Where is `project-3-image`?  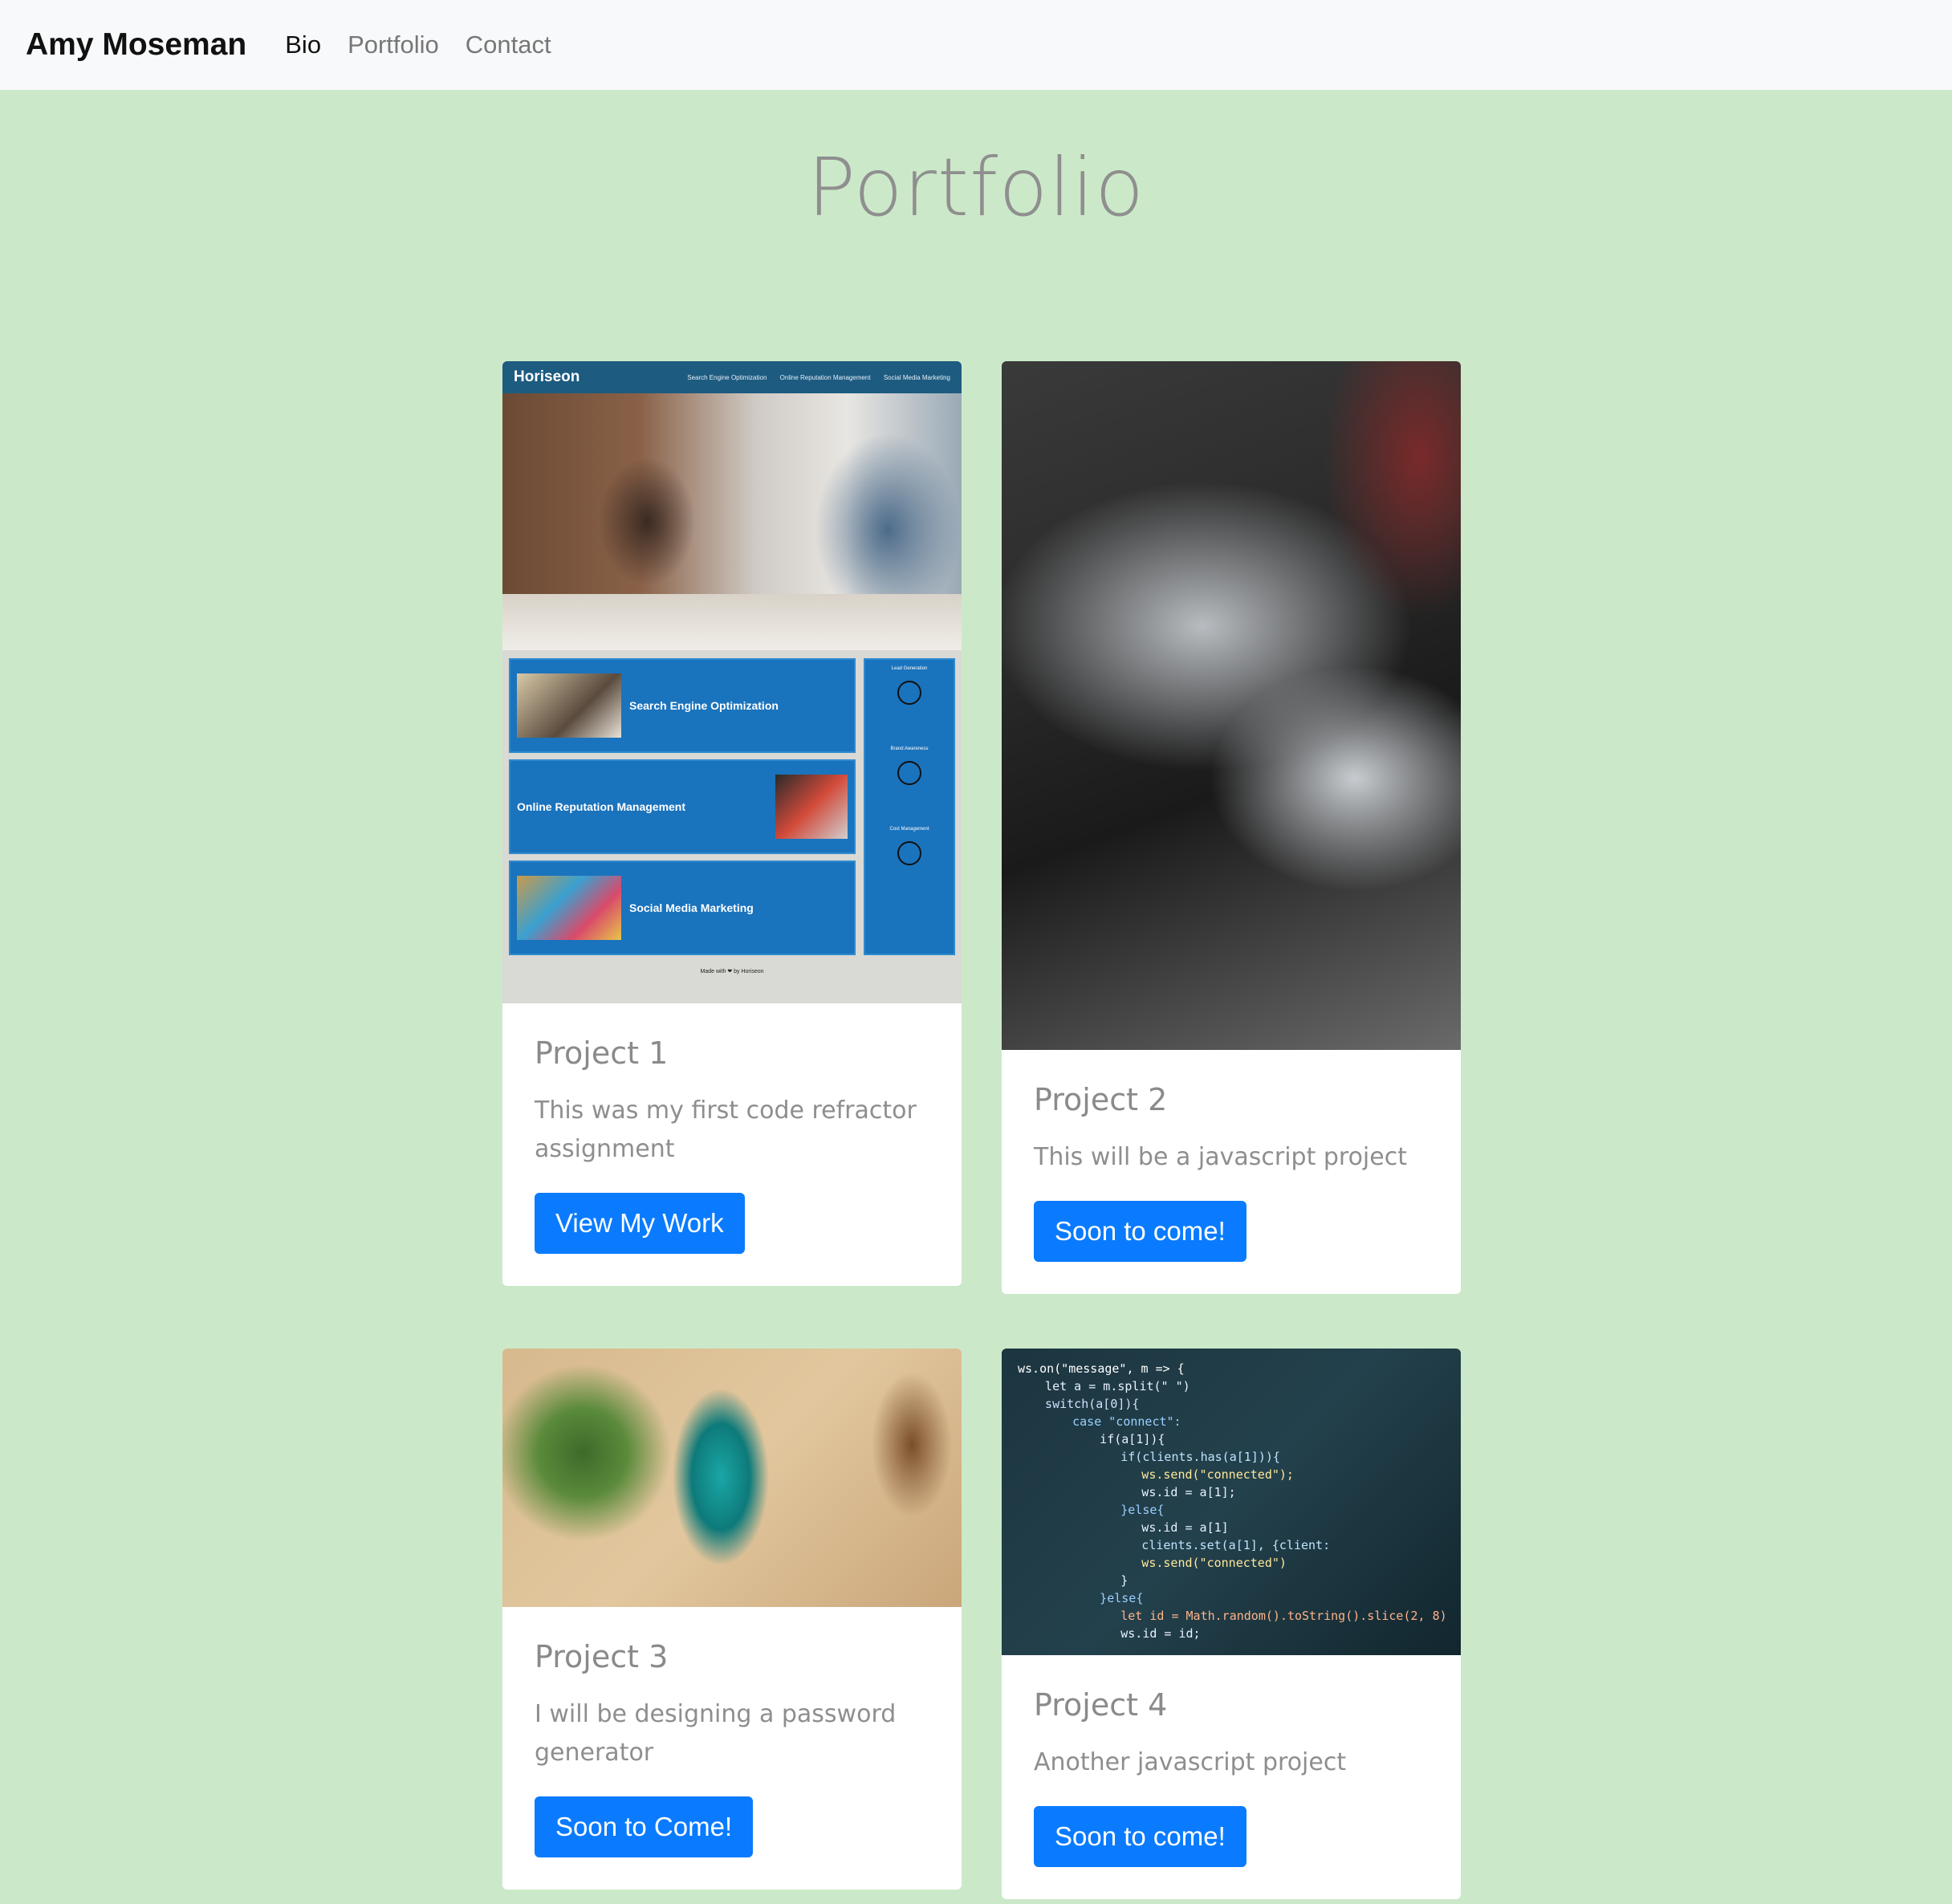 project-3-image is located at coordinates (732, 1478).